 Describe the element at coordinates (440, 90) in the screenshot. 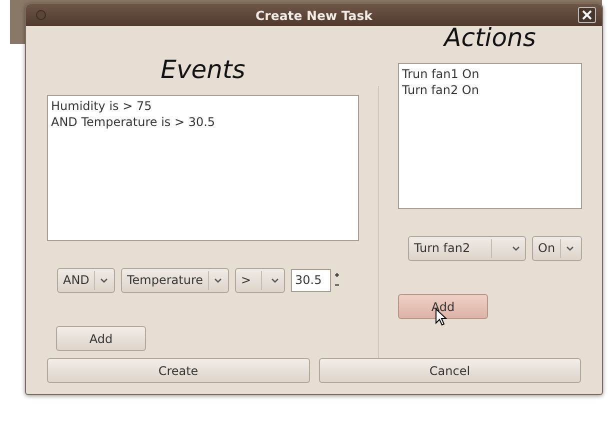

I see `list-item: Turn fan2 On` at that location.